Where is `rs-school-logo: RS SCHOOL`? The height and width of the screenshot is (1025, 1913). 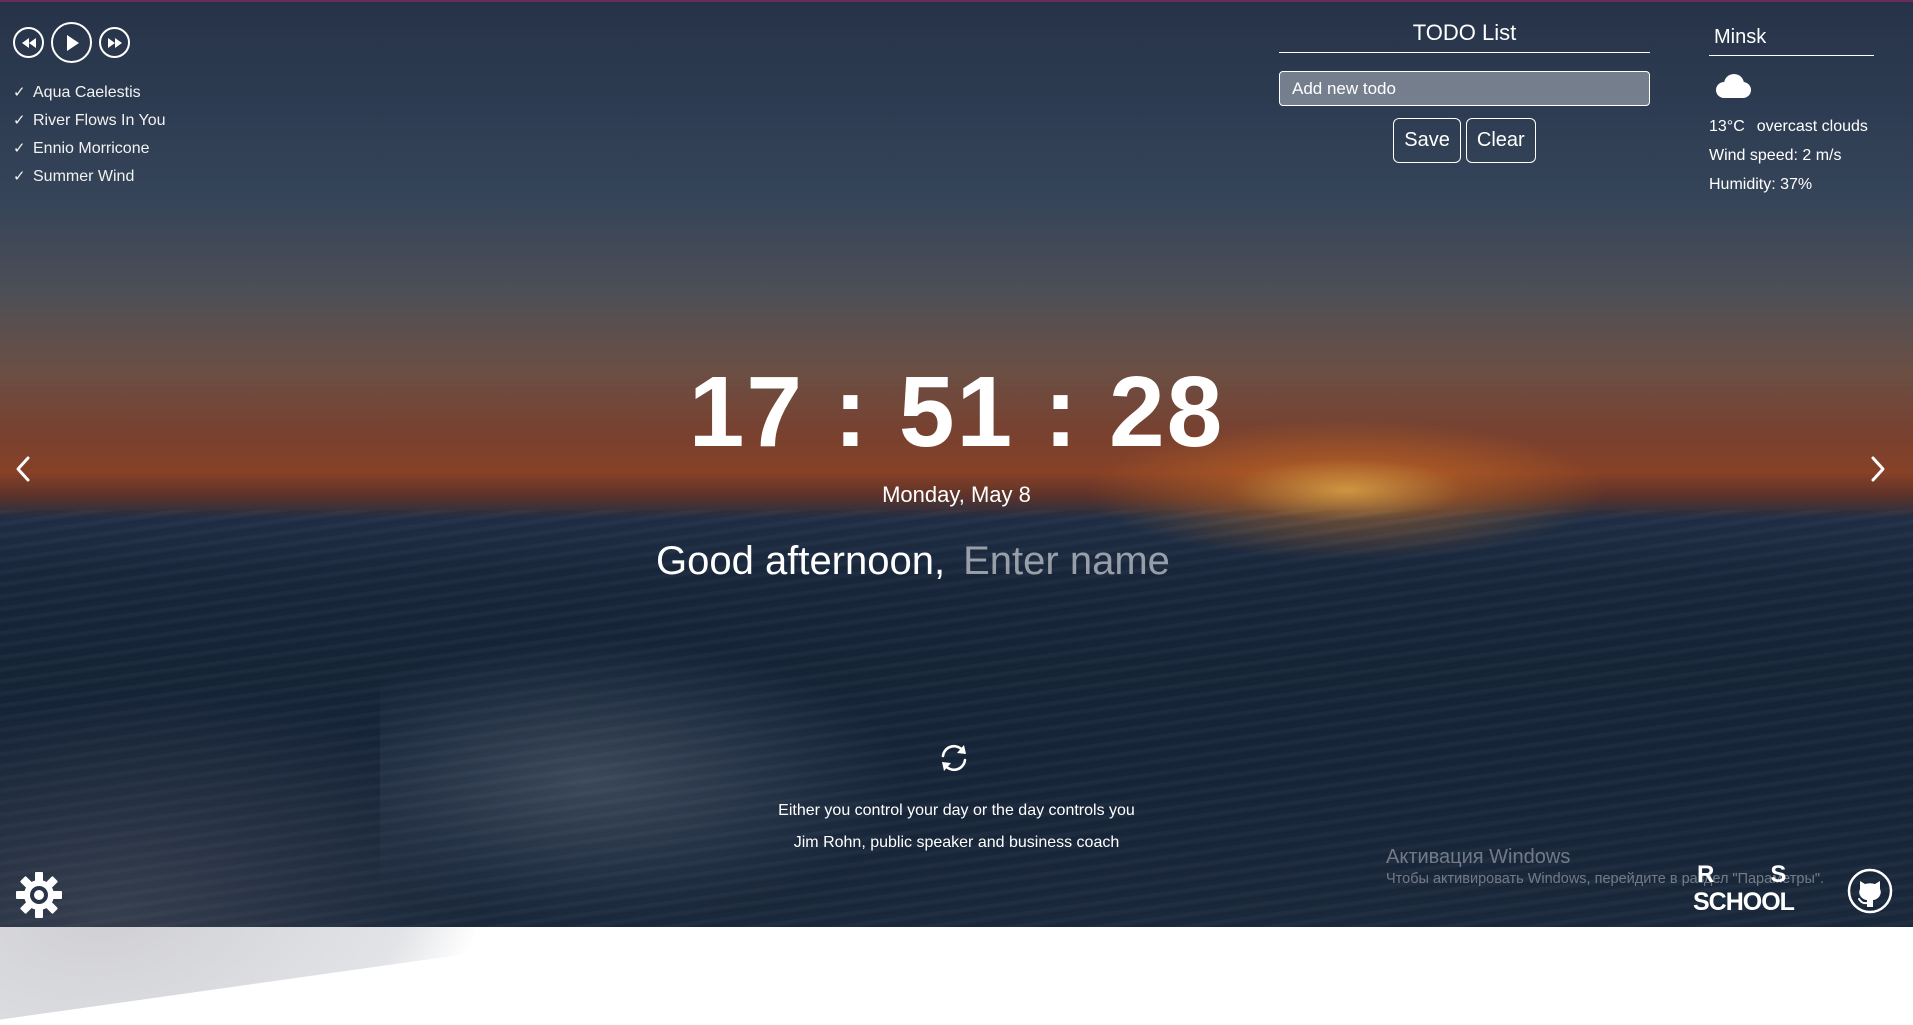
rs-school-logo: RS SCHOOL is located at coordinates (1763, 890).